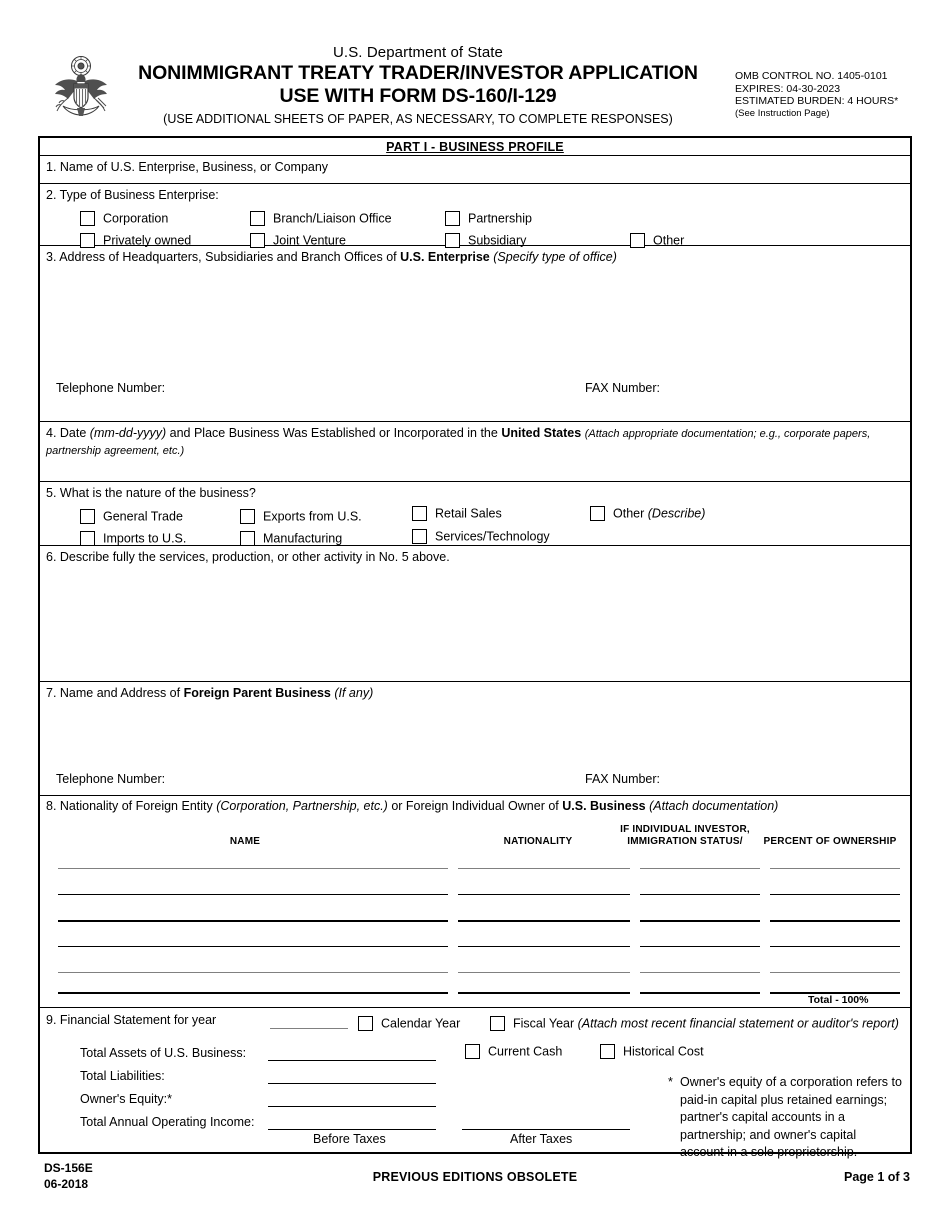 The image size is (950, 1230). What do you see at coordinates (352, 1060) in the screenshot?
I see `total-assets-input-line` at bounding box center [352, 1060].